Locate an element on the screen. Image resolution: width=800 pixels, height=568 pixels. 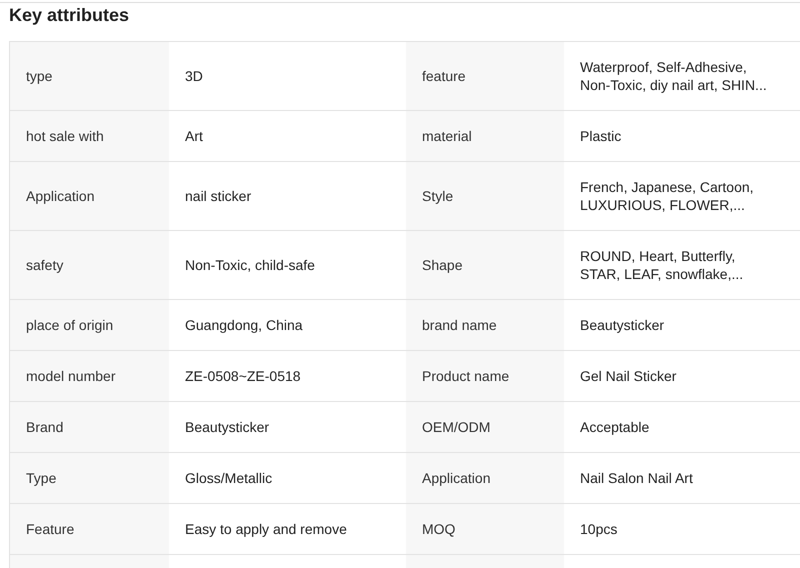
attribute-value: Acceptable is located at coordinates (614, 427).